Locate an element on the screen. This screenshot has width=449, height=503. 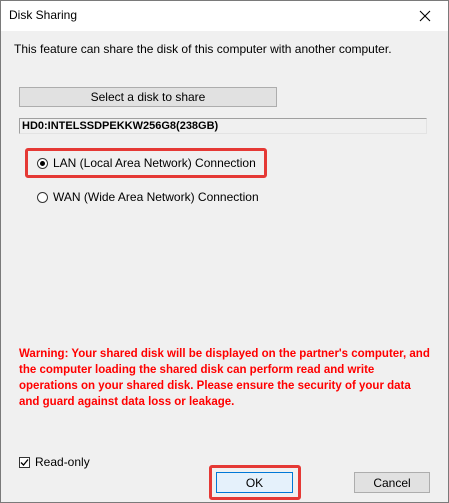
cancel-button: Cancel is located at coordinates (392, 482).